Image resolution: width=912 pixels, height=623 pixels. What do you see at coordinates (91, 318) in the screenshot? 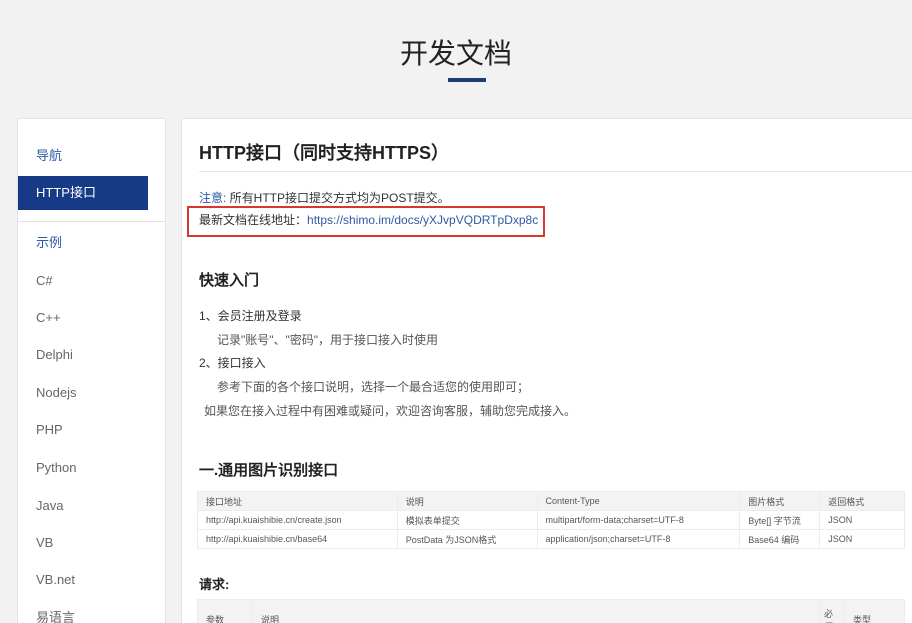
I see `sidebar-item-cpp: C++` at bounding box center [91, 318].